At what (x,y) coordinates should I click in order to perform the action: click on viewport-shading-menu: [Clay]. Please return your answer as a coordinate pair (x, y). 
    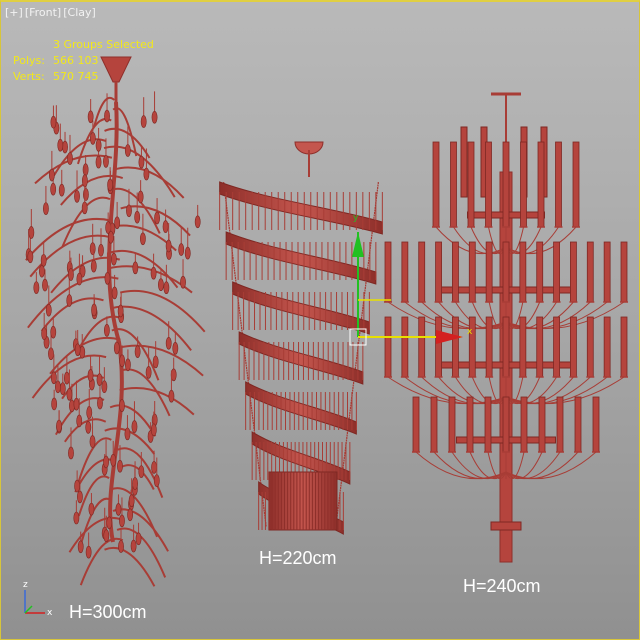
    Looking at the image, I should click on (79, 12).